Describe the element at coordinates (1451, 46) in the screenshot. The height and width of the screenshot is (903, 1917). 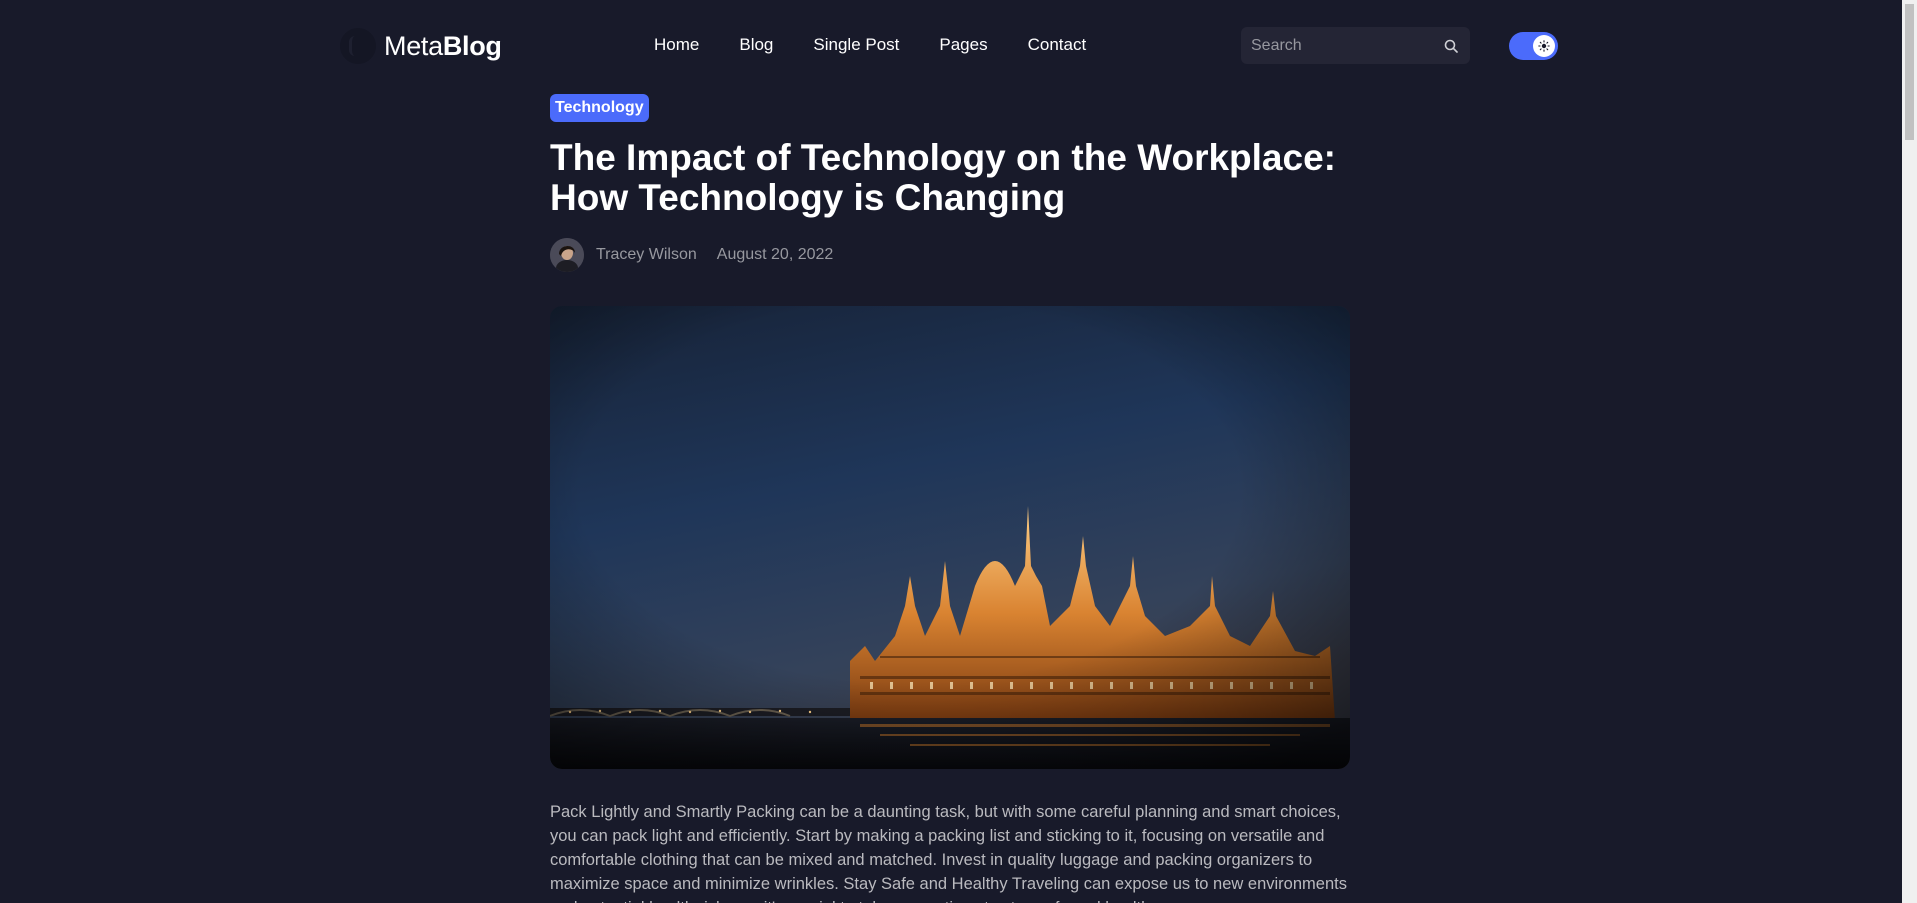
I see `search-icon` at that location.